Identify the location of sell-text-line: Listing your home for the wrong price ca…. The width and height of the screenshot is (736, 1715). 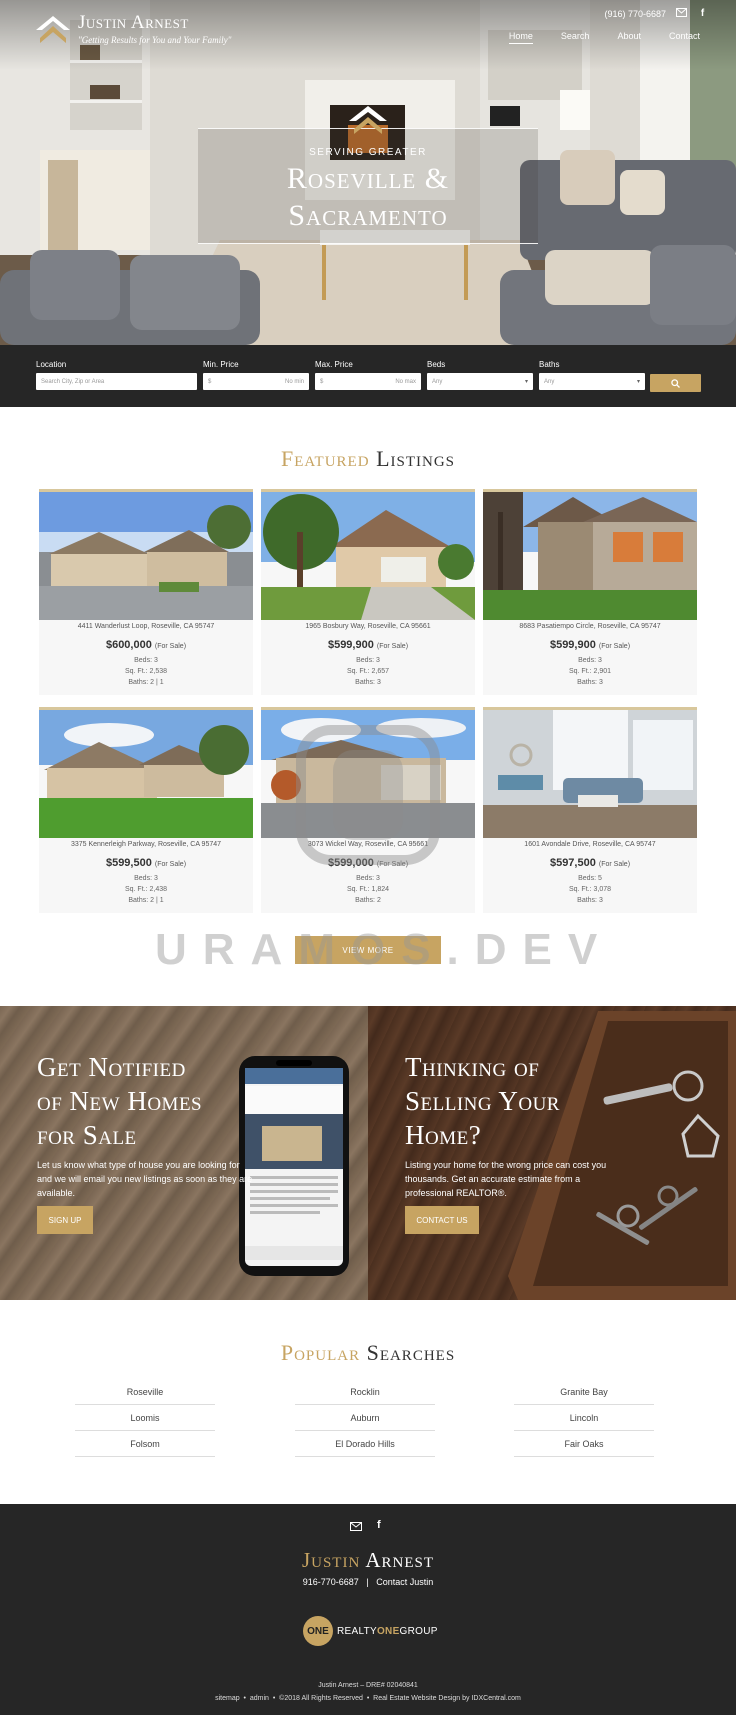
(506, 1165).